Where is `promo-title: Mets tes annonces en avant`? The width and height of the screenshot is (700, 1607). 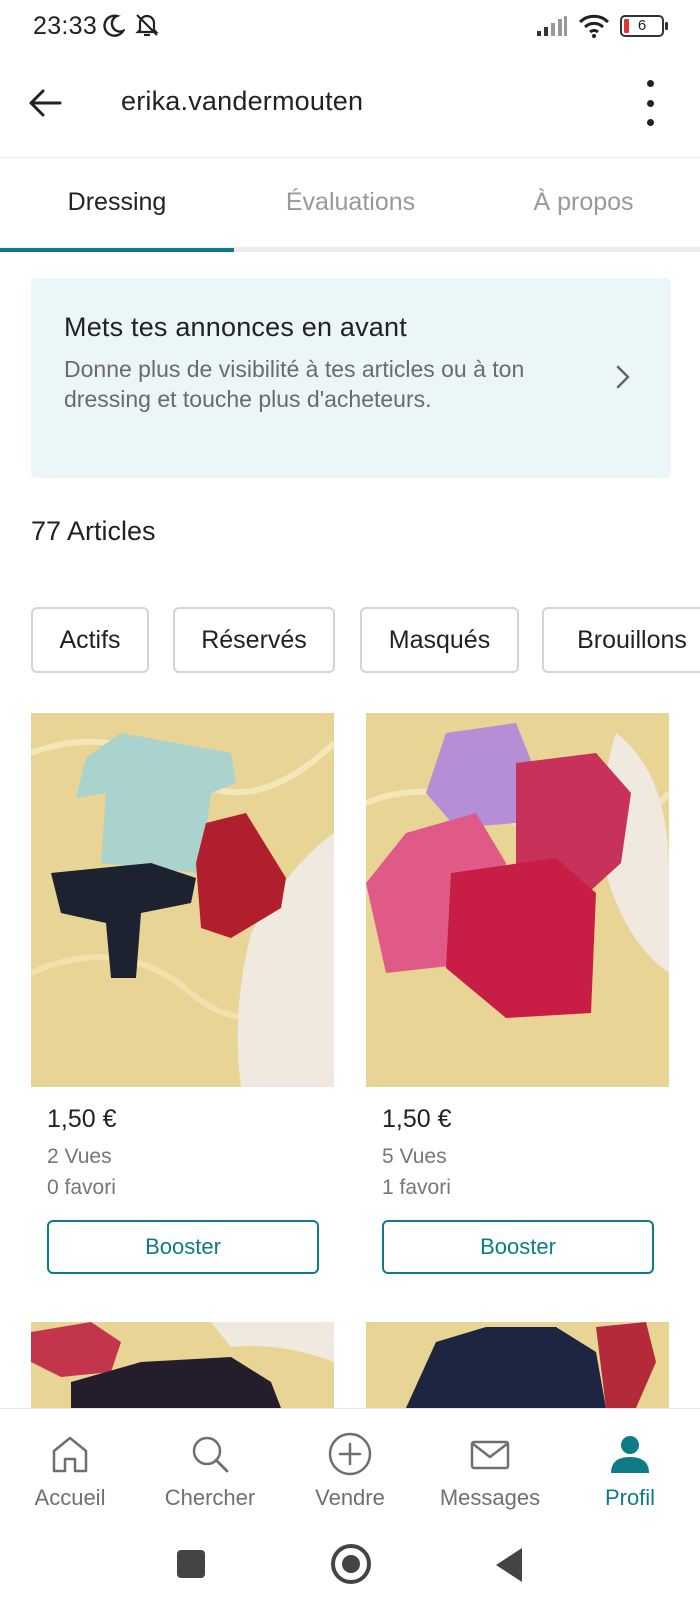 promo-title: Mets tes annonces en avant is located at coordinates (235, 327).